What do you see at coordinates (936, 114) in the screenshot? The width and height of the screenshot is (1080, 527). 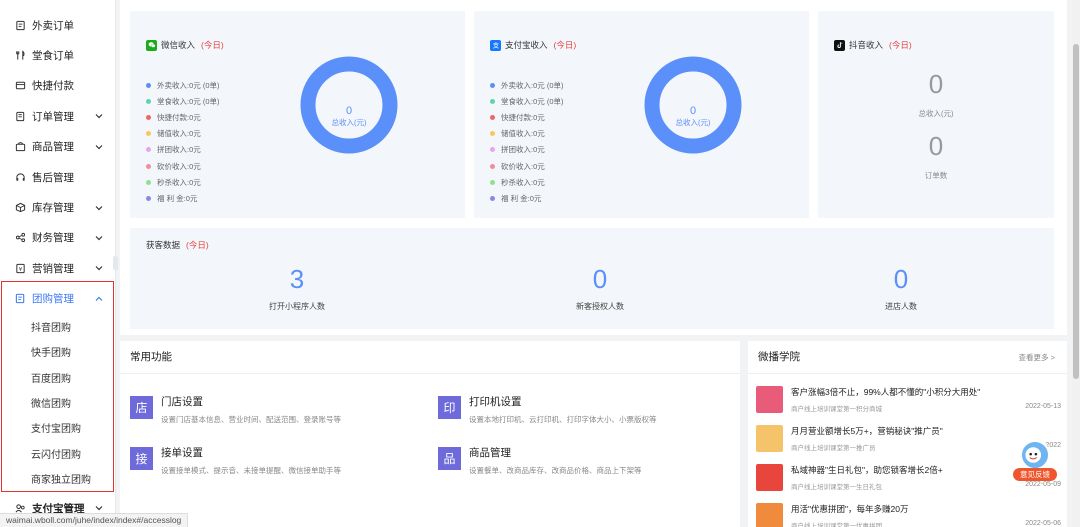 I see `douyin-income-panel: 抖音收入 (今日) 0 总收入(元) 0 订单数` at bounding box center [936, 114].